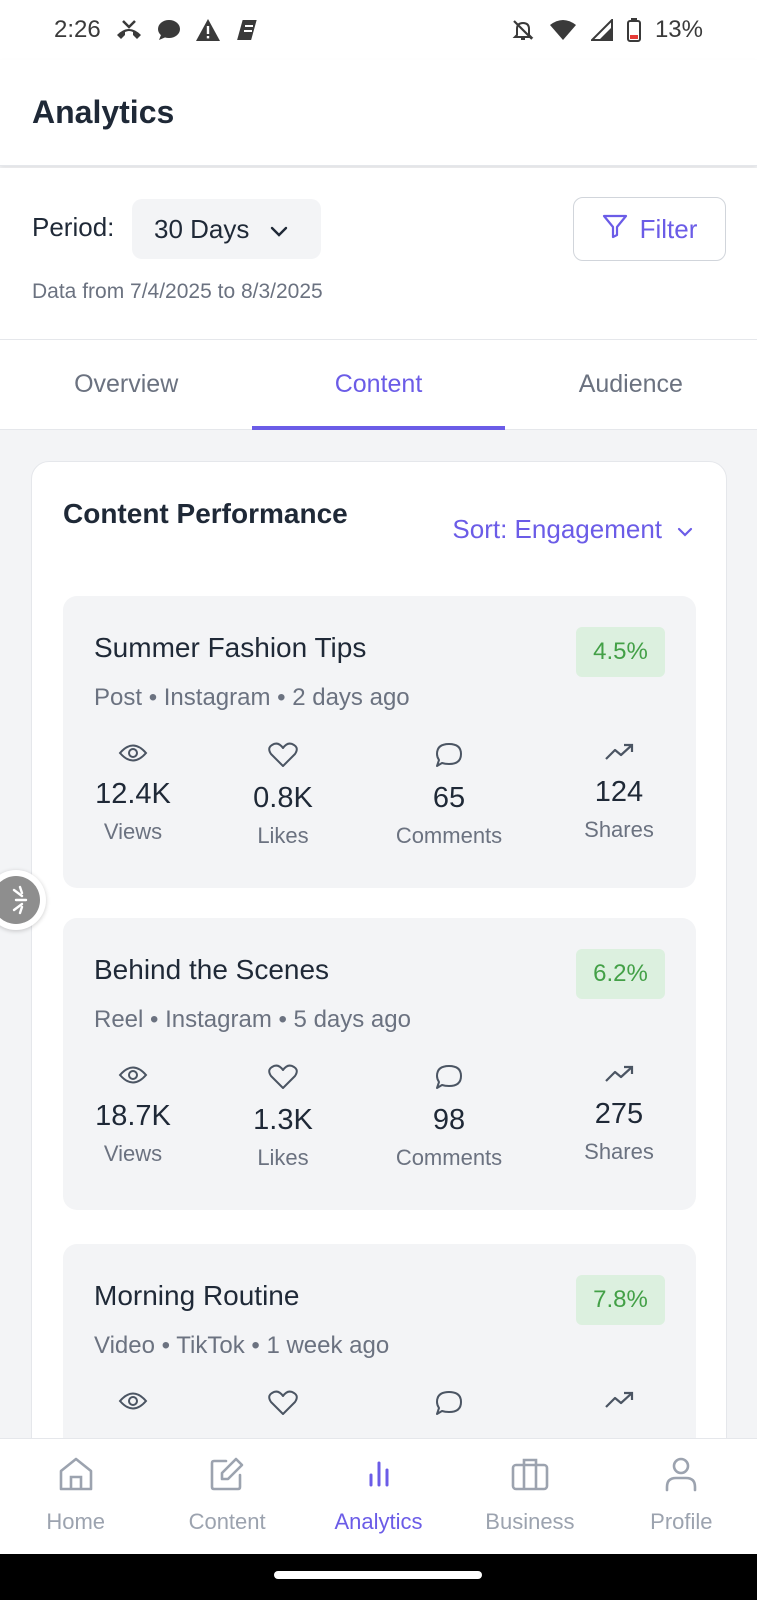 Image resolution: width=757 pixels, height=1600 pixels. I want to click on shares-value: 124, so click(619, 792).